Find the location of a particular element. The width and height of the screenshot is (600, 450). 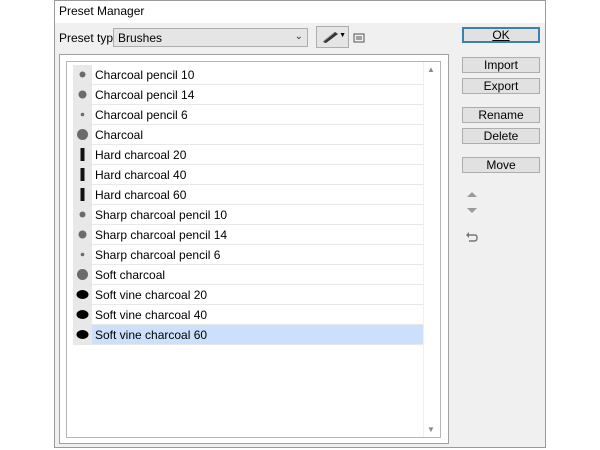

preset-name: Charcoal pencil 10 is located at coordinates (145, 75).